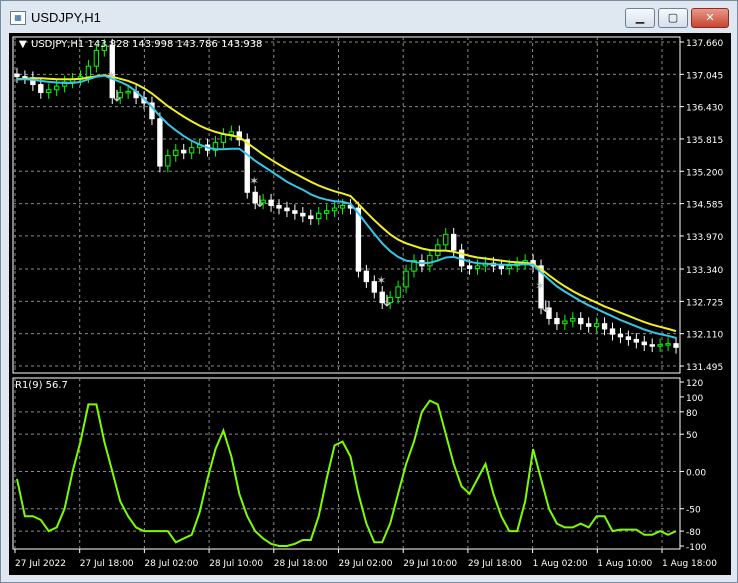 The height and width of the screenshot is (583, 738). What do you see at coordinates (18, 18) in the screenshot?
I see `chart-window-icon: ▦` at bounding box center [18, 18].